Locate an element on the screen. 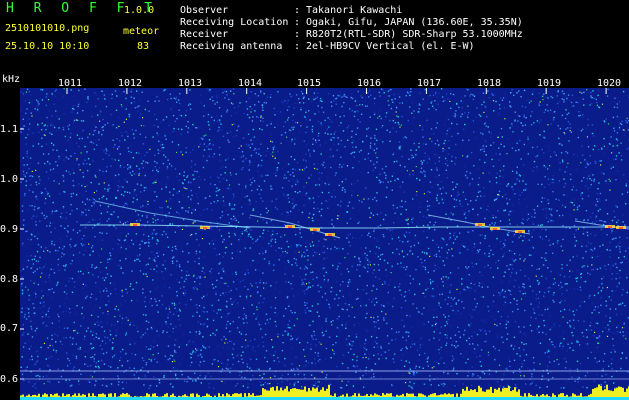 The image size is (629, 400). observer-value: Takanori Kawachi is located at coordinates (354, 10).